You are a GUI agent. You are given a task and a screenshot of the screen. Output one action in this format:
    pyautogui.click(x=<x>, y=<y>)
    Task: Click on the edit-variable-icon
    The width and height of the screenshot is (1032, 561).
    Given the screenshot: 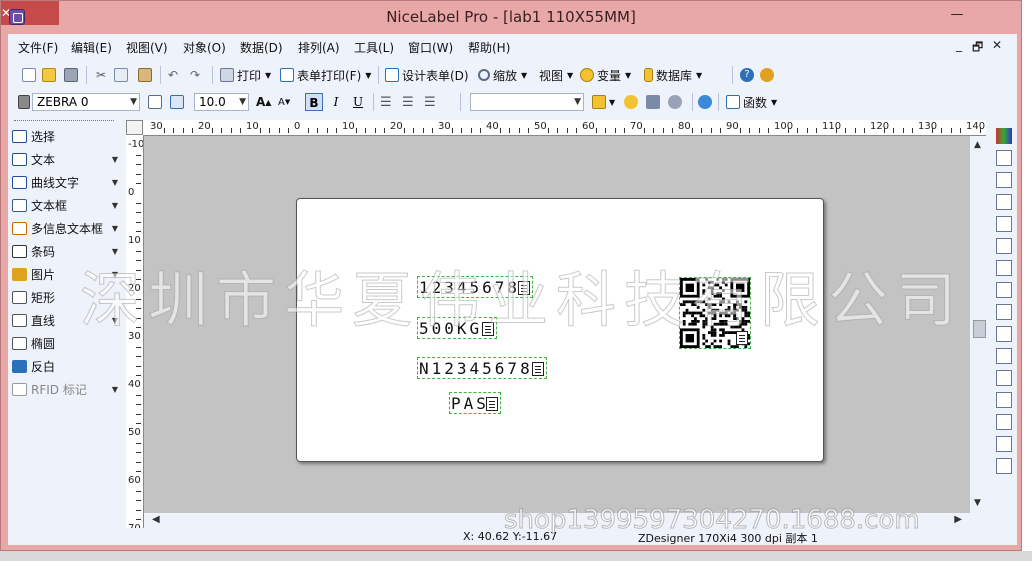 What is the action you would take?
    pyautogui.click(x=654, y=102)
    